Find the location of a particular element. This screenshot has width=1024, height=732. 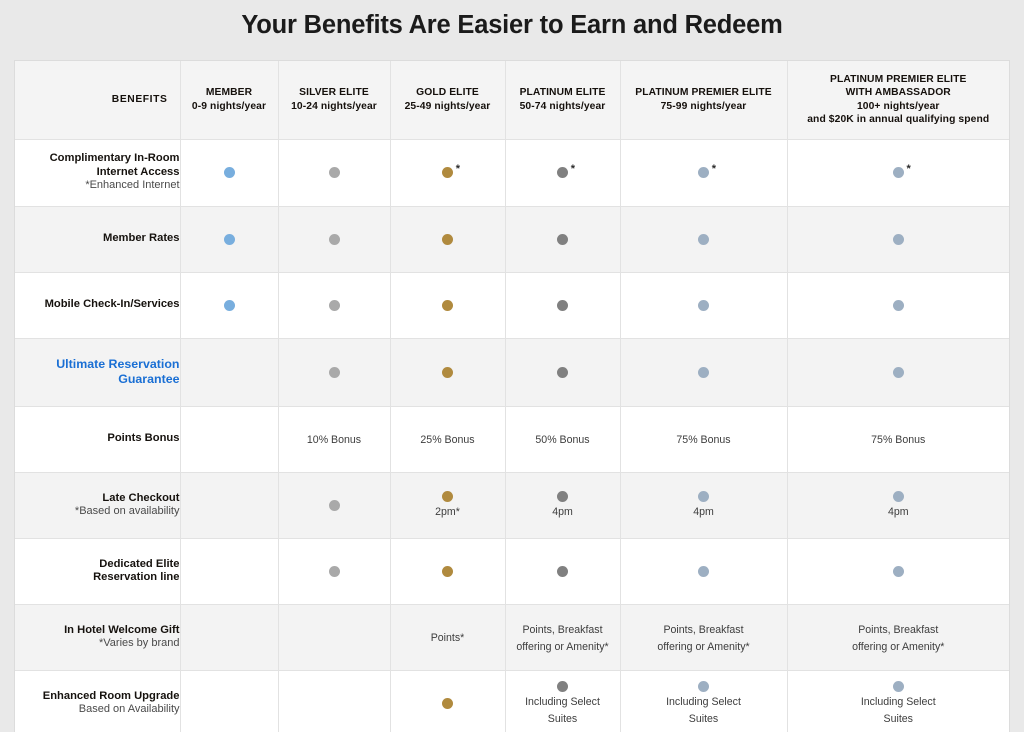

cell-enhanced-room-upgrade-gold is located at coordinates (448, 701).